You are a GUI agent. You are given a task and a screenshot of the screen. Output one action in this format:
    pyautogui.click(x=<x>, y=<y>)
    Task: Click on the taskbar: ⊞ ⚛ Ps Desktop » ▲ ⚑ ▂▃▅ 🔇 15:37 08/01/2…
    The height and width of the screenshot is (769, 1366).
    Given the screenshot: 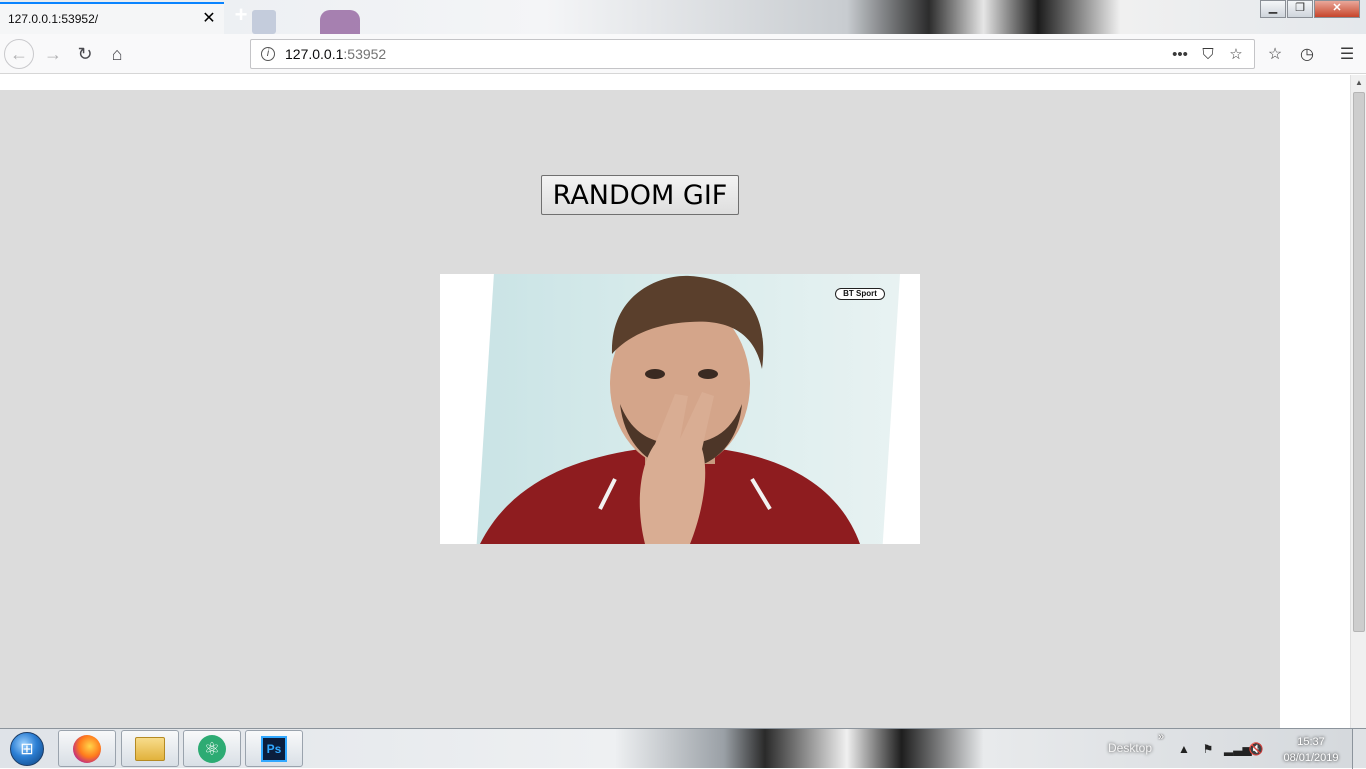 What is the action you would take?
    pyautogui.click(x=683, y=748)
    